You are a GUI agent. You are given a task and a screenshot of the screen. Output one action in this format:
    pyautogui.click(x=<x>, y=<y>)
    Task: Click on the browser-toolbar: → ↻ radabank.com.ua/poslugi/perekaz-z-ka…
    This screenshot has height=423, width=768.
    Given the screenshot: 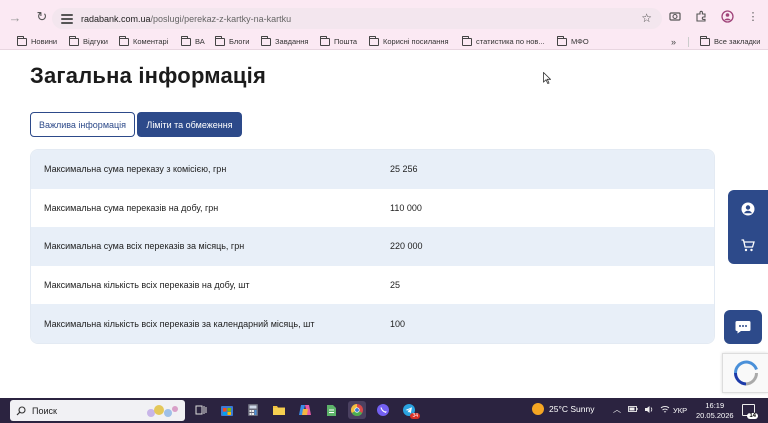 What is the action you would take?
    pyautogui.click(x=384, y=17)
    